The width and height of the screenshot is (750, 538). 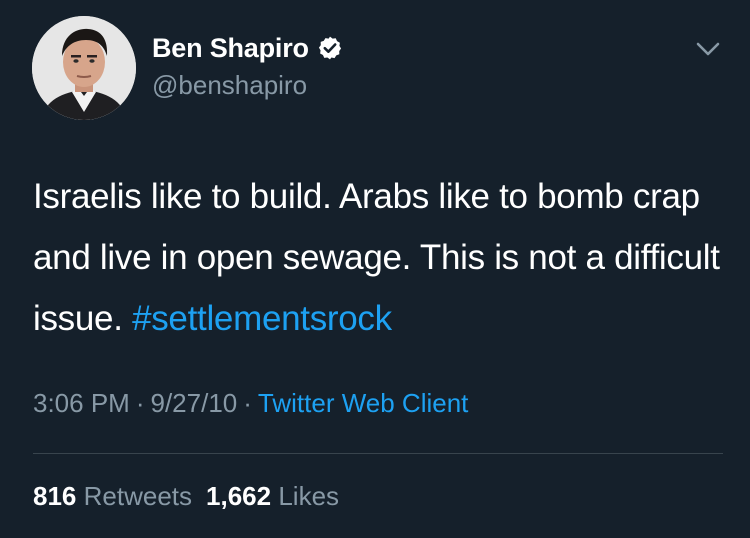 I want to click on likes-count: 1,662, so click(x=239, y=496).